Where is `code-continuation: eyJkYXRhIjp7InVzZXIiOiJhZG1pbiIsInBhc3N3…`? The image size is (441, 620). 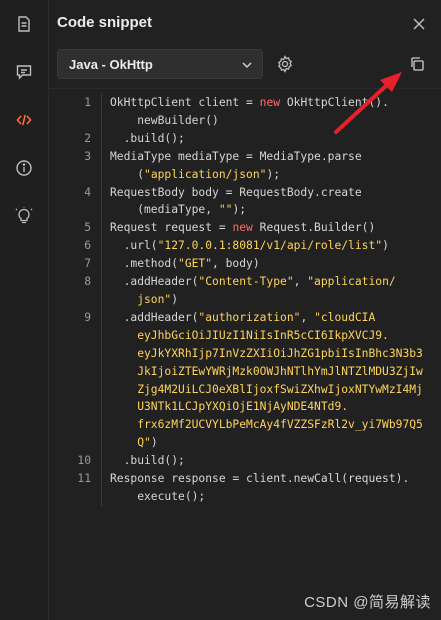
code-continuation: eyJkYXRhIjp7InVzZXIiOiJhZG1pbiIsInBhc3N3… is located at coordinates (270, 354).